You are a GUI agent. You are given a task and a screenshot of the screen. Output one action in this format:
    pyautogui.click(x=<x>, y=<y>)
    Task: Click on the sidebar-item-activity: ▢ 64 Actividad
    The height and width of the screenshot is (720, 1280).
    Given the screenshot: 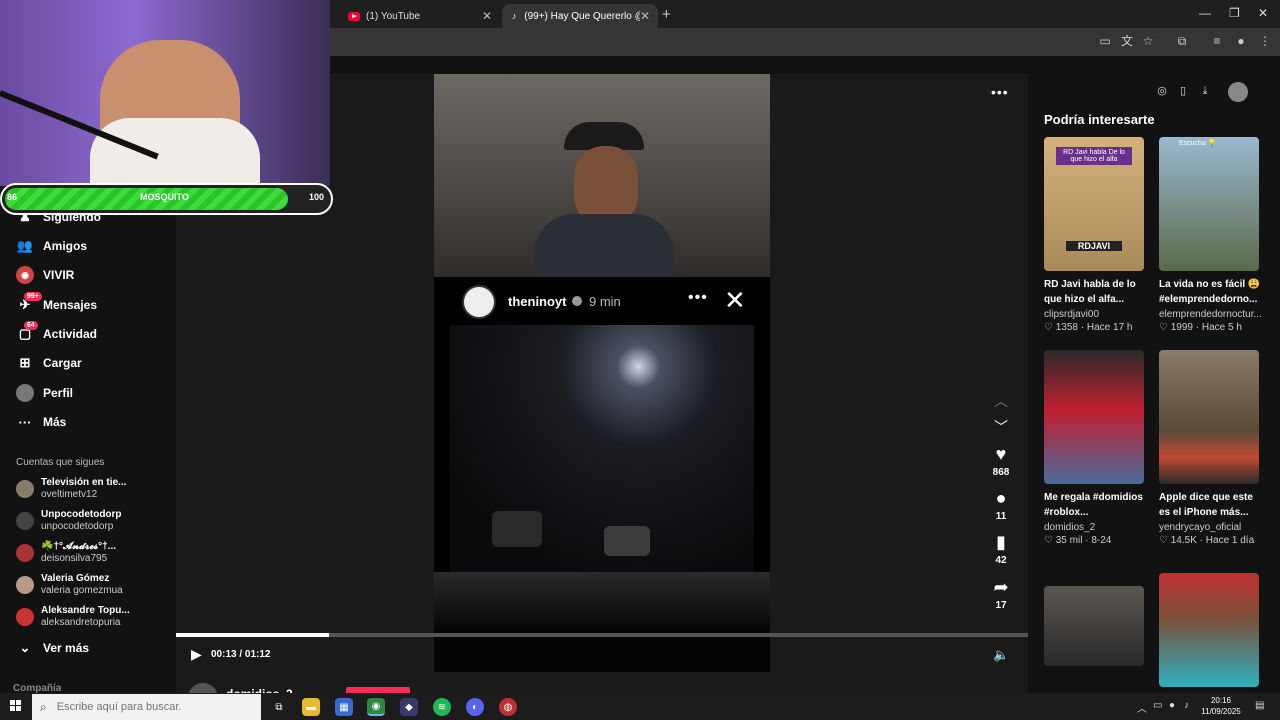 What is the action you would take?
    pyautogui.click(x=56, y=333)
    